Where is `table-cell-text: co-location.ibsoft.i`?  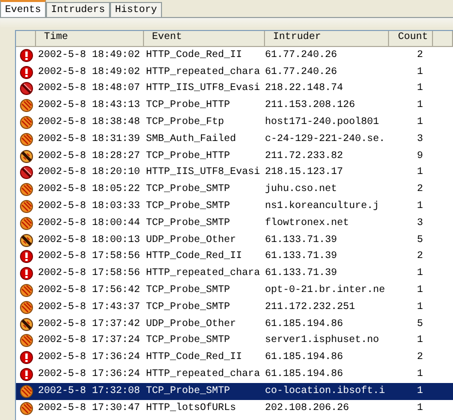 table-cell-text: co-location.ibsoft.i is located at coordinates (325, 391).